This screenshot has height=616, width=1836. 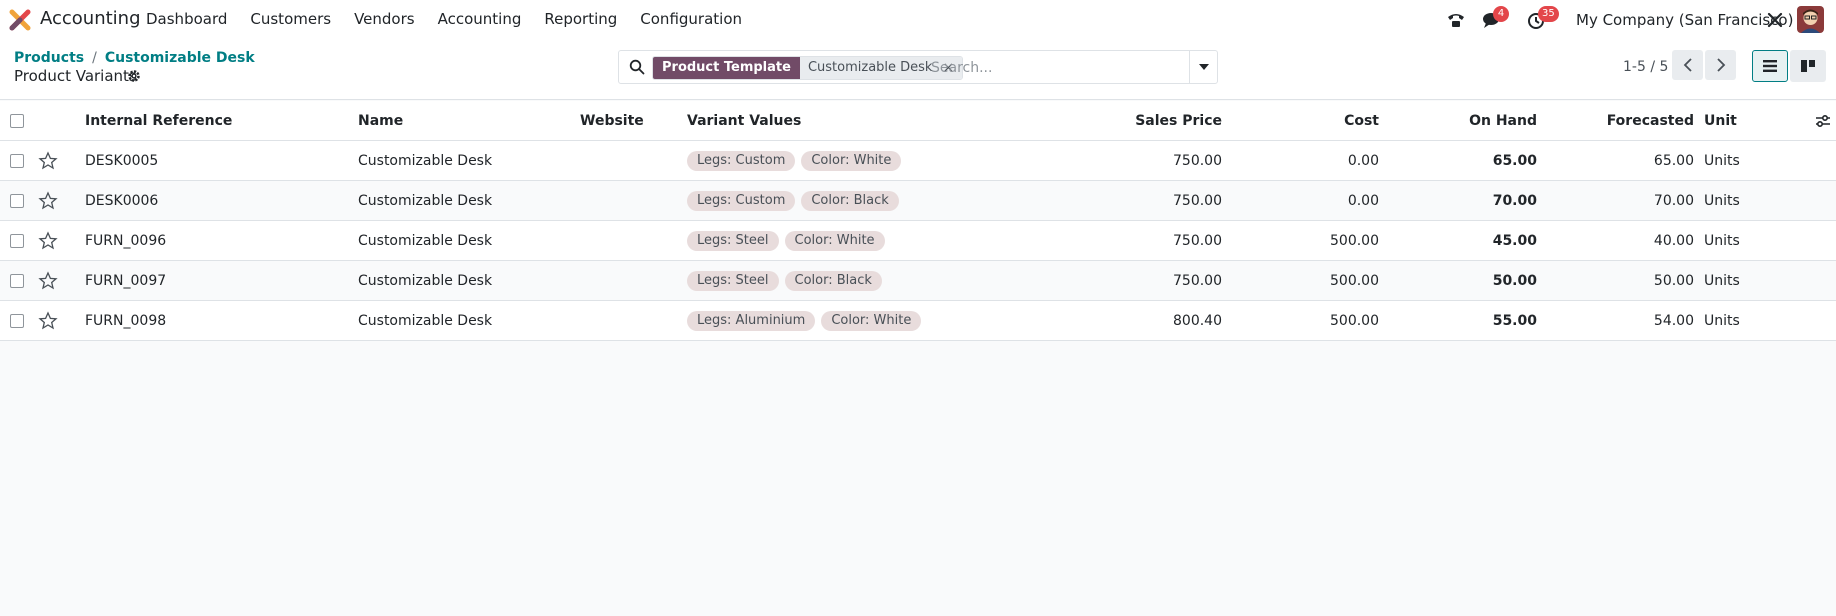 I want to click on list-view-icon, so click(x=1770, y=66).